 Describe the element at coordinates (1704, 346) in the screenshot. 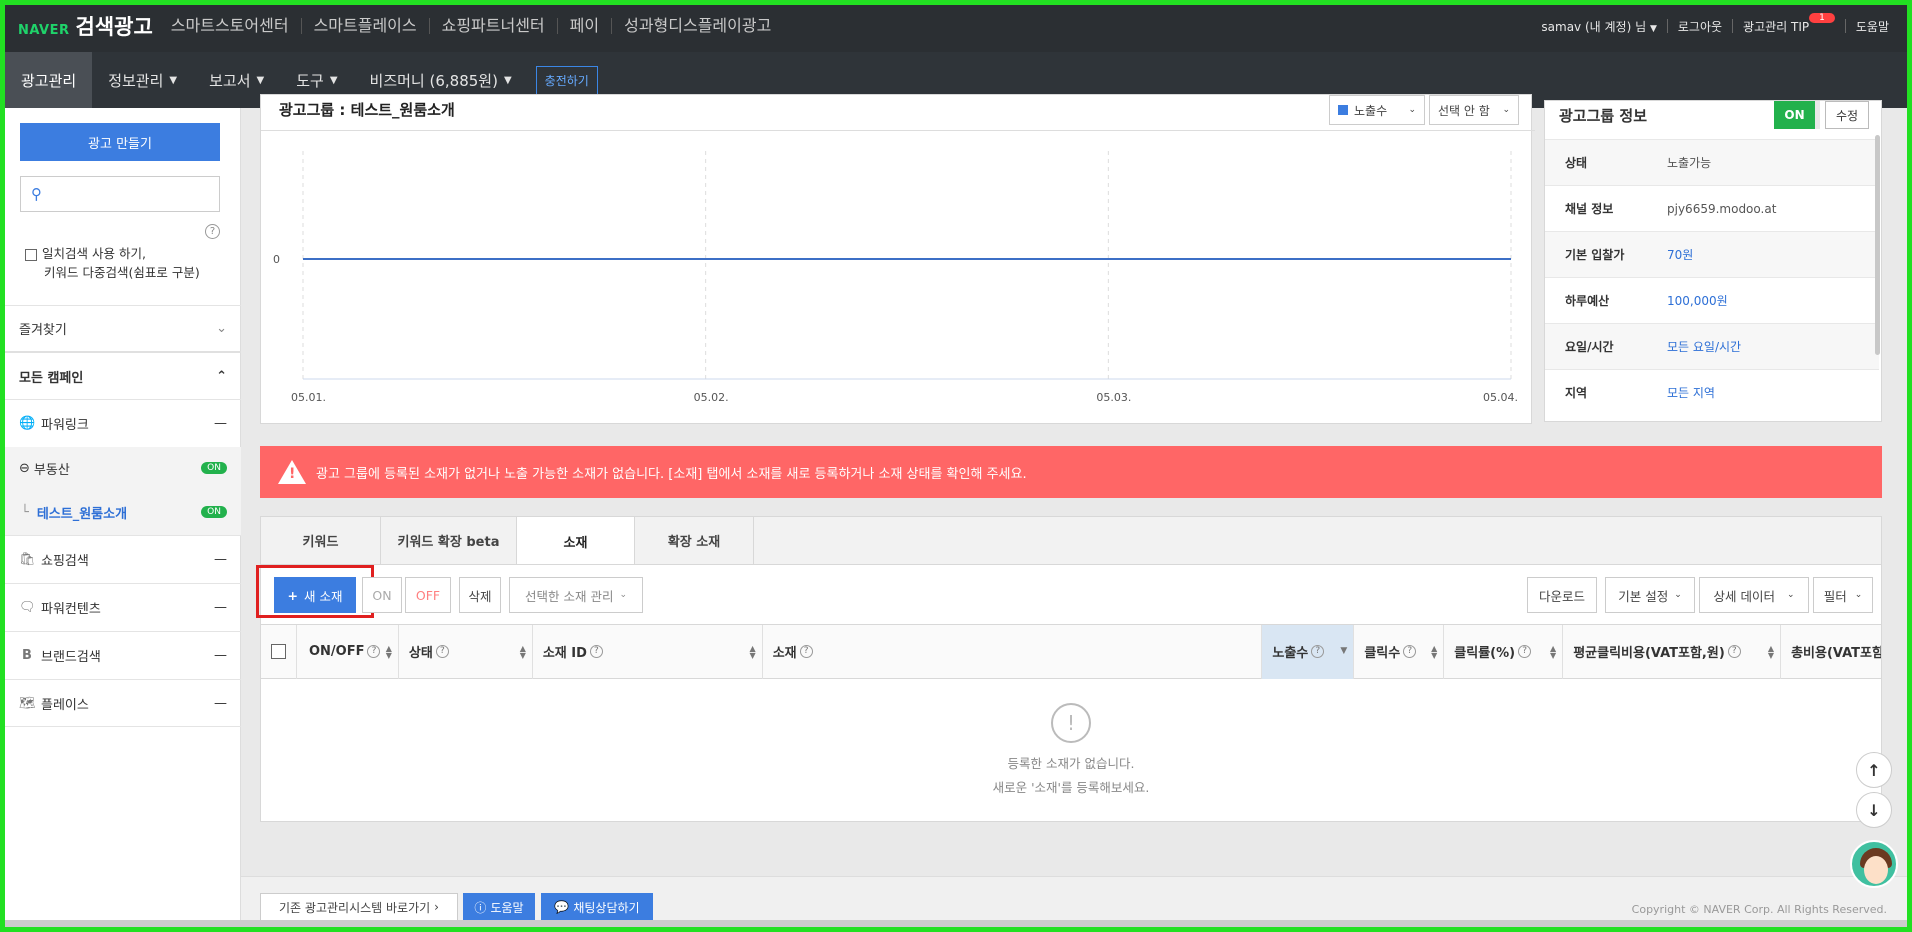

I see `info-value: 모든 요일/시간` at that location.